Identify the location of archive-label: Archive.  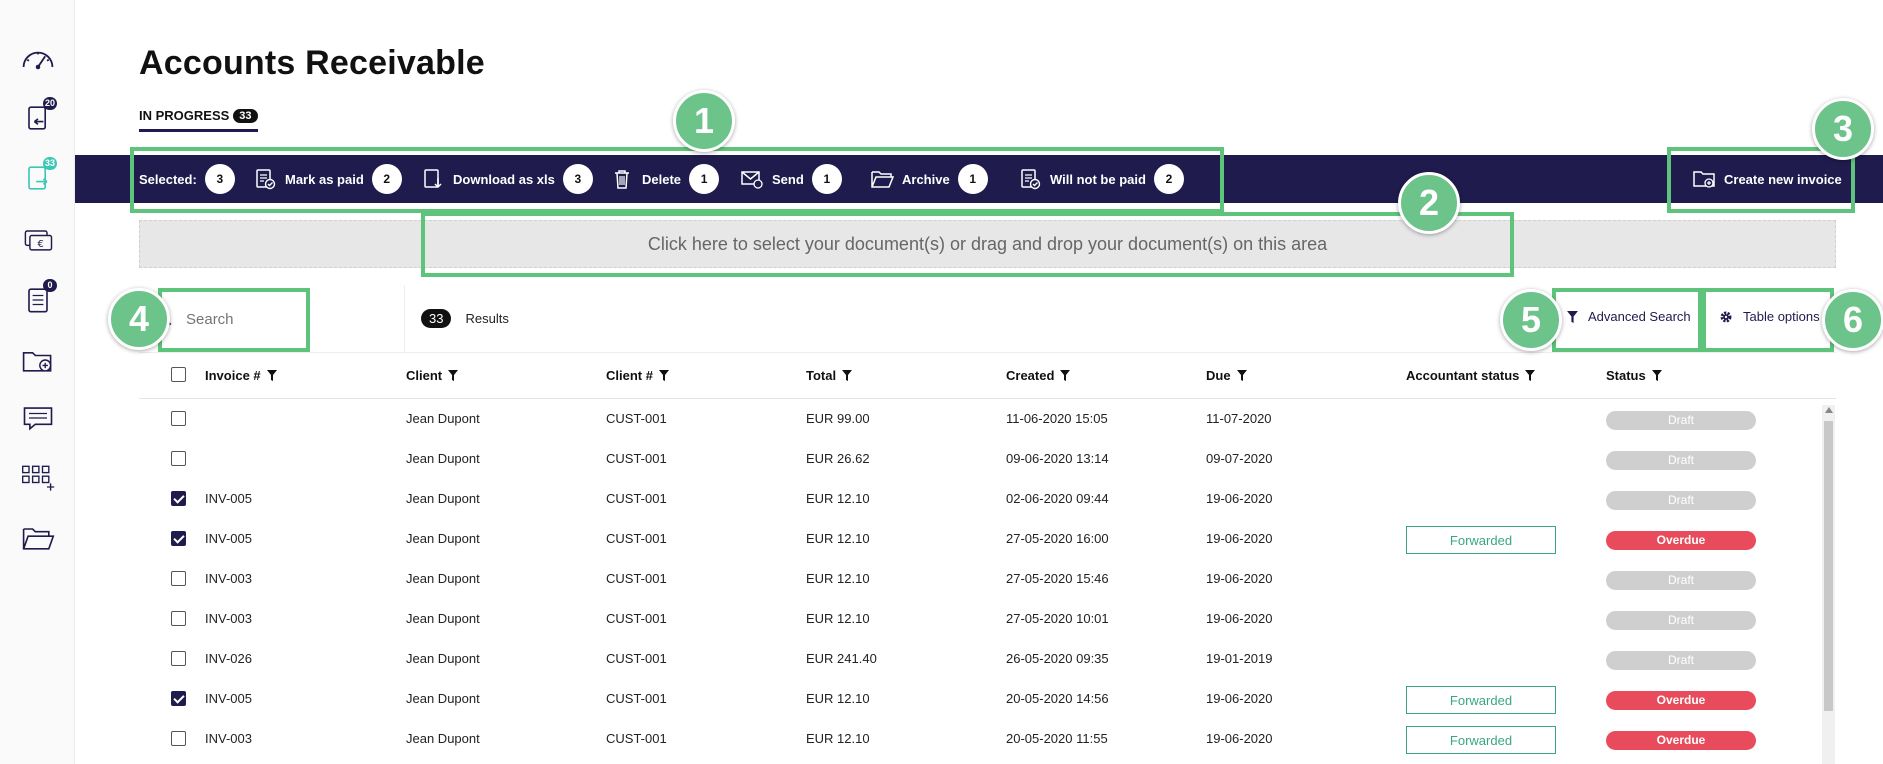
(926, 179).